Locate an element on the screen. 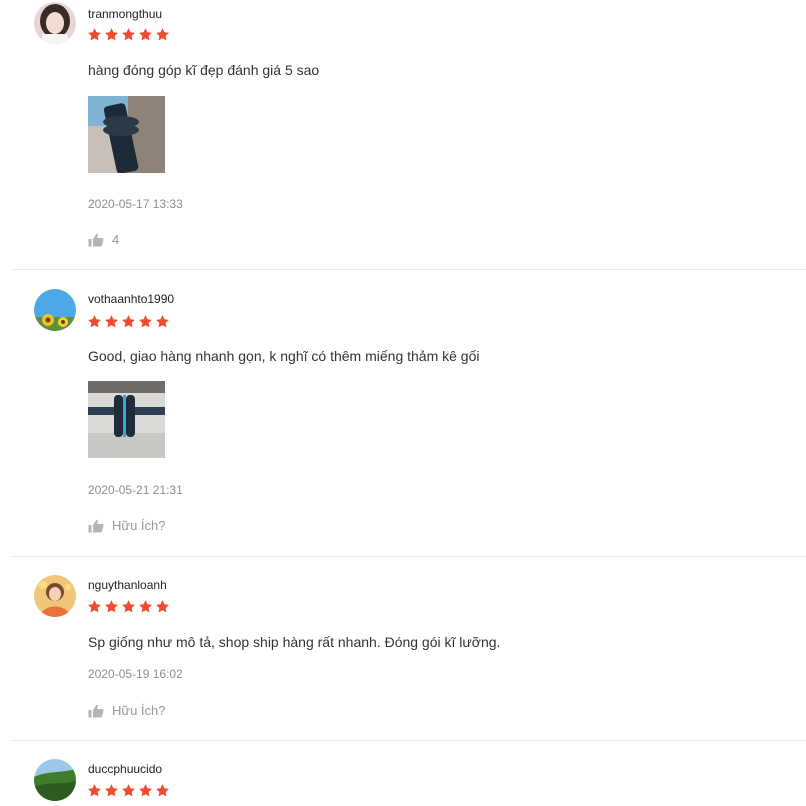 This screenshot has height=806, width=806. like-button: 4 is located at coordinates (103, 240).